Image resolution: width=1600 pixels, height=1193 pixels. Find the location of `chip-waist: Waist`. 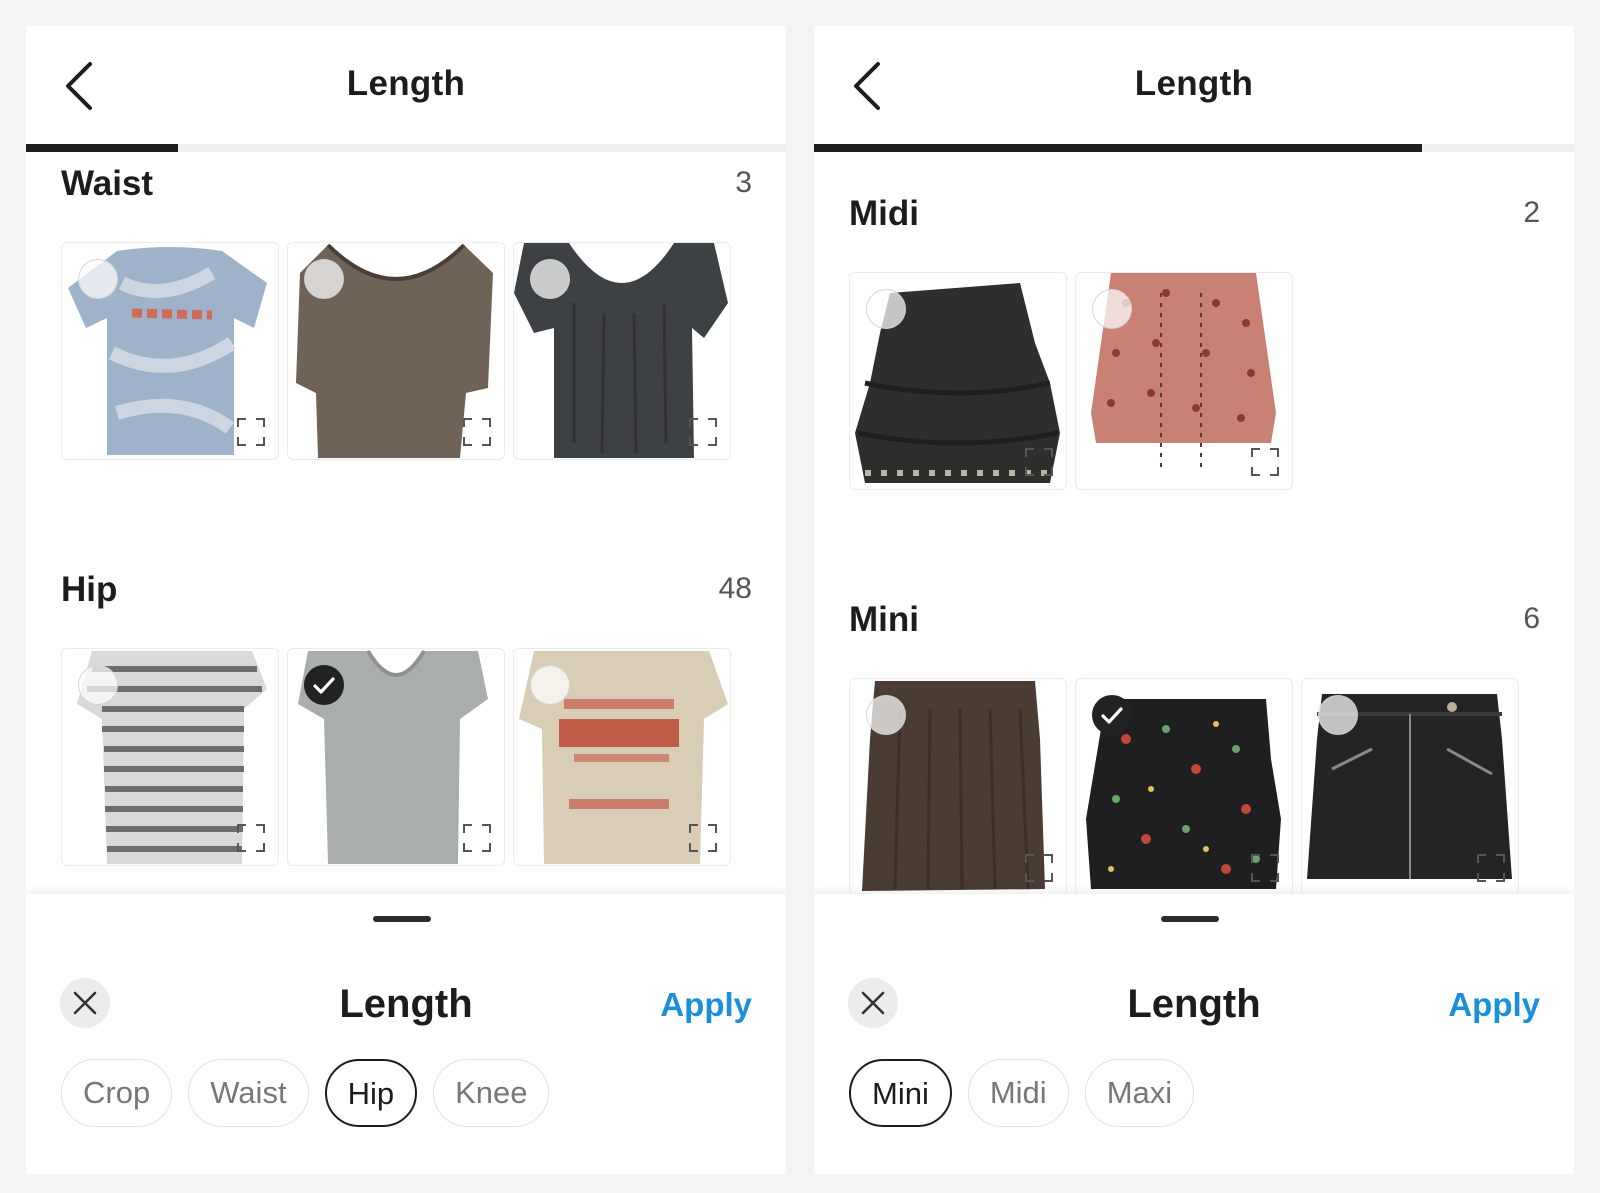

chip-waist: Waist is located at coordinates (248, 1093).